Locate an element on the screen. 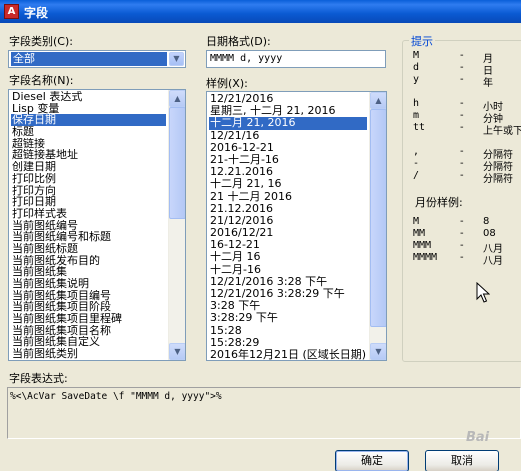 This screenshot has width=521, height=471. sample-item: 12/21/16 is located at coordinates (288, 136).